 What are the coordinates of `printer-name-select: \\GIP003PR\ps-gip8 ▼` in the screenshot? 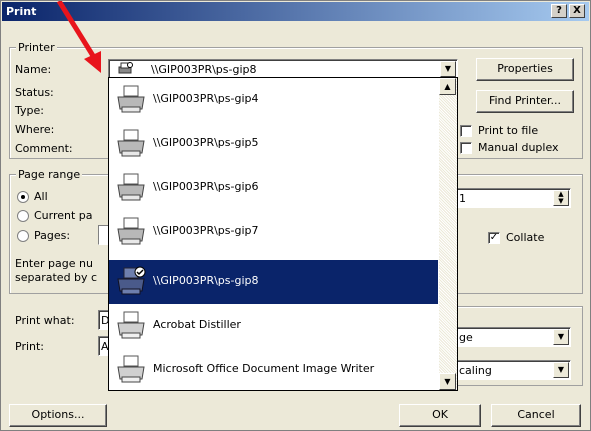 It's located at (283, 69).